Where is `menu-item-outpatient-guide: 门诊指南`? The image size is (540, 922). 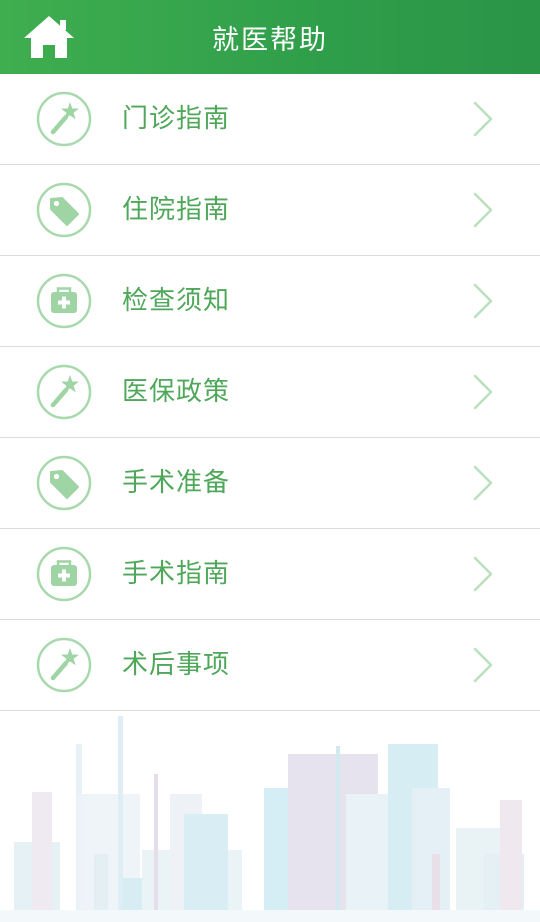
menu-item-outpatient-guide: 门诊指南 is located at coordinates (270, 119).